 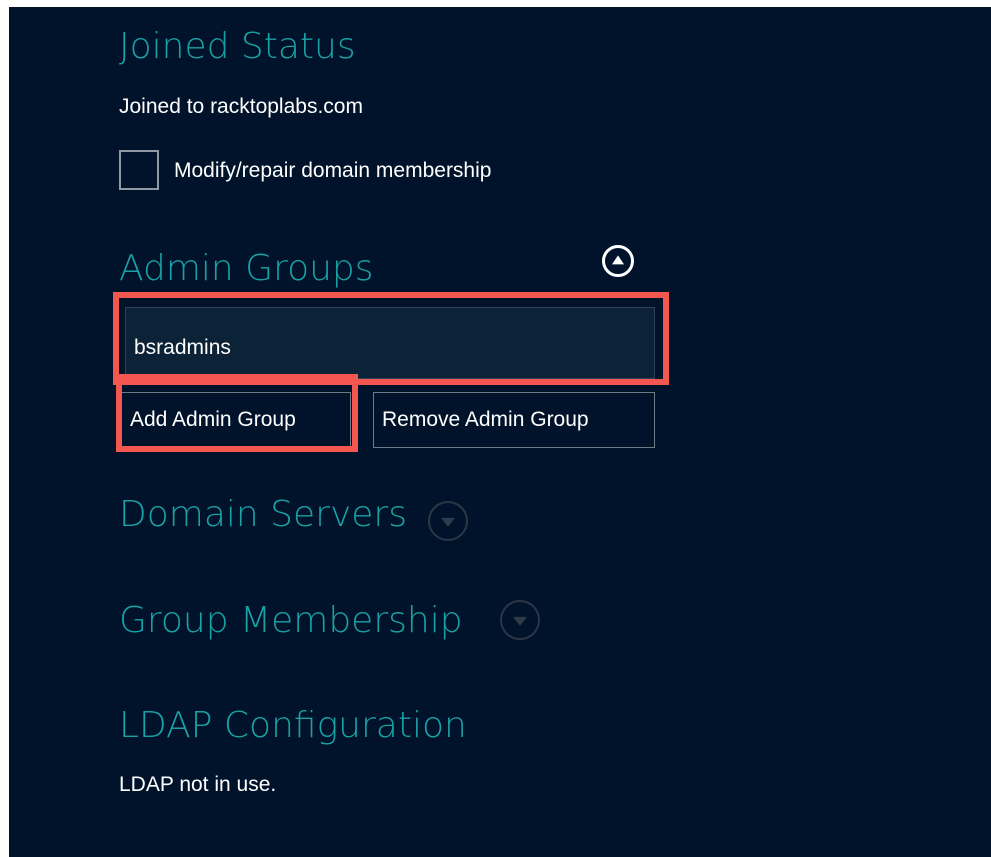 What do you see at coordinates (332, 171) in the screenshot?
I see `modify-membership-label: Modify/repair domain membership` at bounding box center [332, 171].